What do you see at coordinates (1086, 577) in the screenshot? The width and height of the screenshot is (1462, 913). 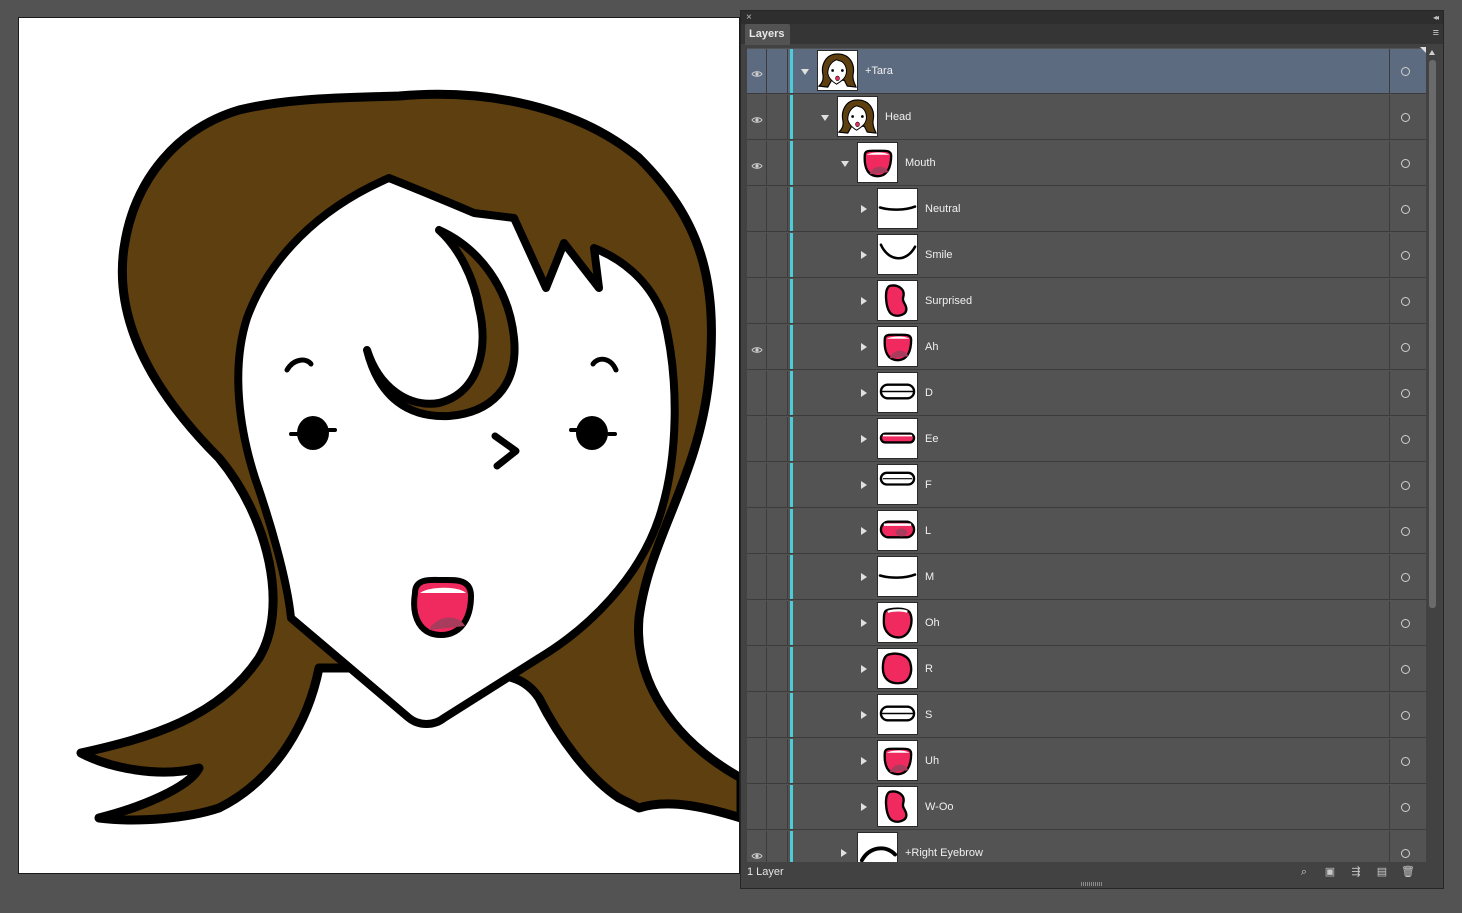 I see `layer-row: M` at bounding box center [1086, 577].